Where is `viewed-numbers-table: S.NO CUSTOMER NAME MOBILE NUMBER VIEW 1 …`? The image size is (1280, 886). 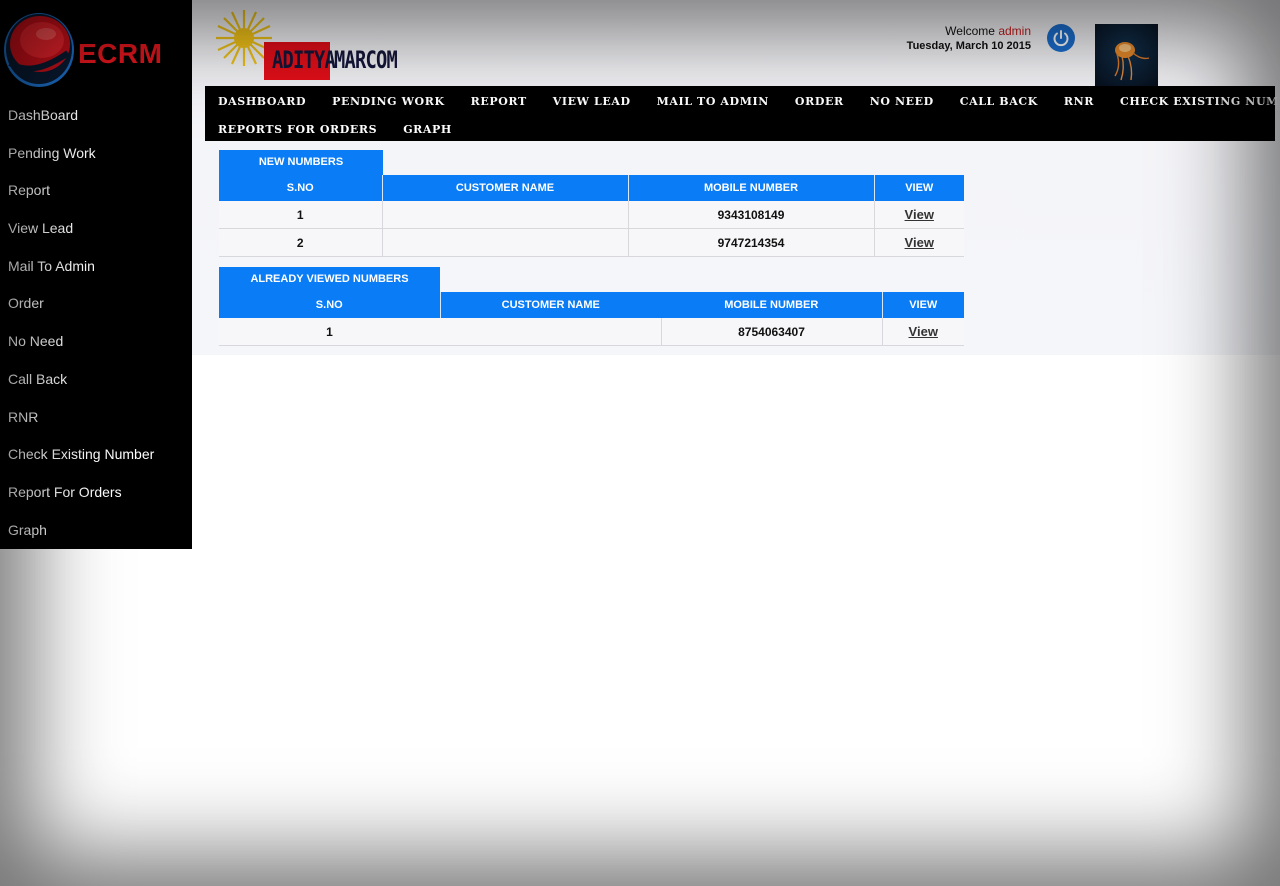
viewed-numbers-table: S.NO CUSTOMER NAME MOBILE NUMBER VIEW 1 … is located at coordinates (591, 319).